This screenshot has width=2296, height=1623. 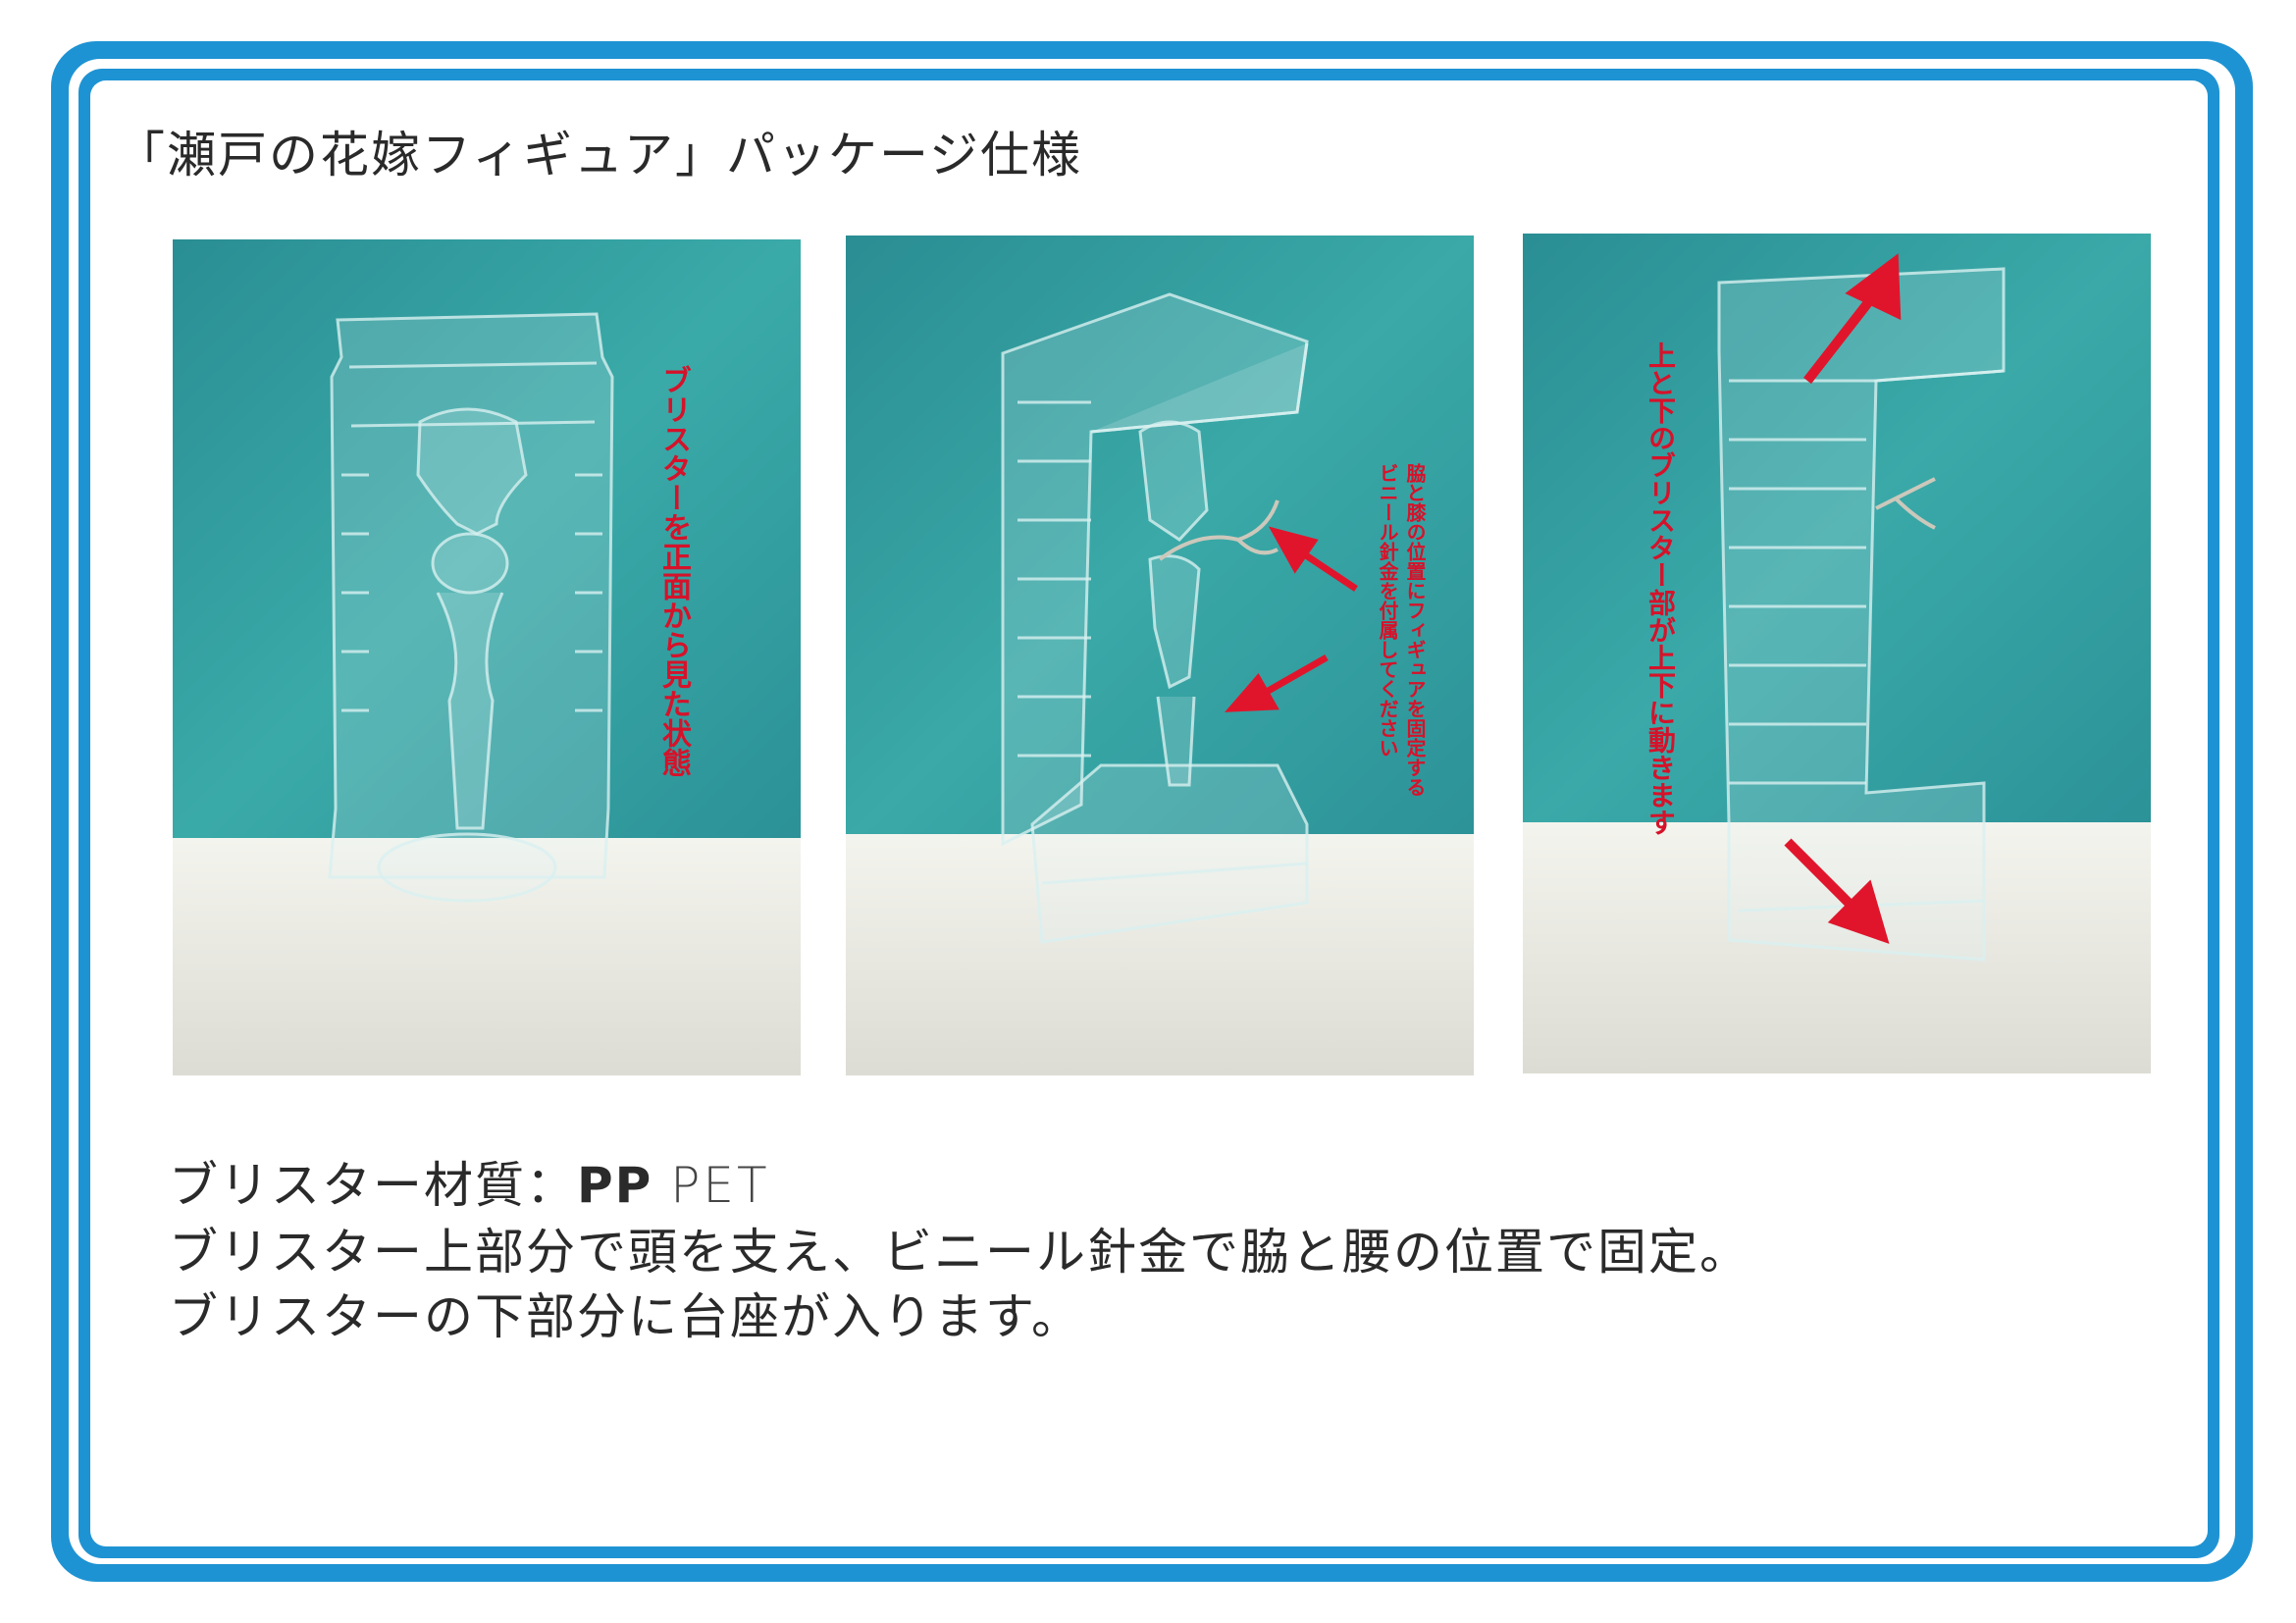 I want to click on photo-movable-parts: 上と下のブリスター部が上下に動きます, so click(x=1837, y=653).